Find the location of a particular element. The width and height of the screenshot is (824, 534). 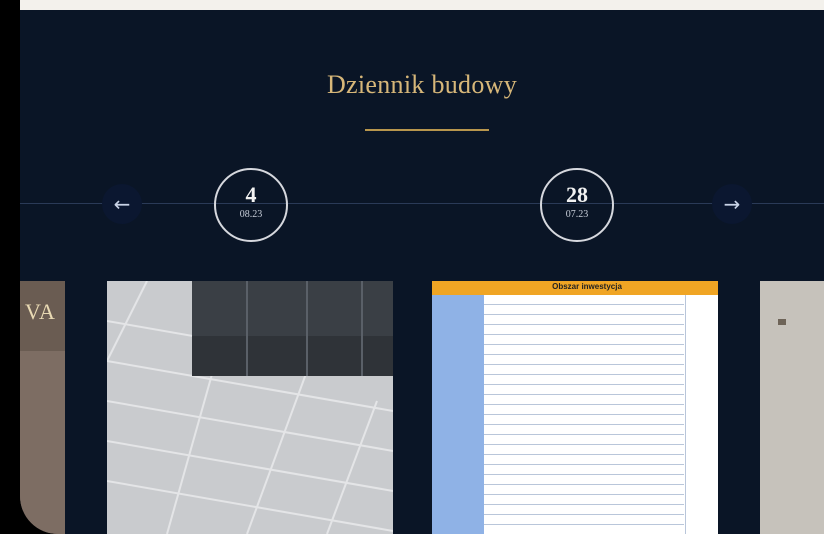

table-header-bar: Obszar inwestycja is located at coordinates (575, 288).